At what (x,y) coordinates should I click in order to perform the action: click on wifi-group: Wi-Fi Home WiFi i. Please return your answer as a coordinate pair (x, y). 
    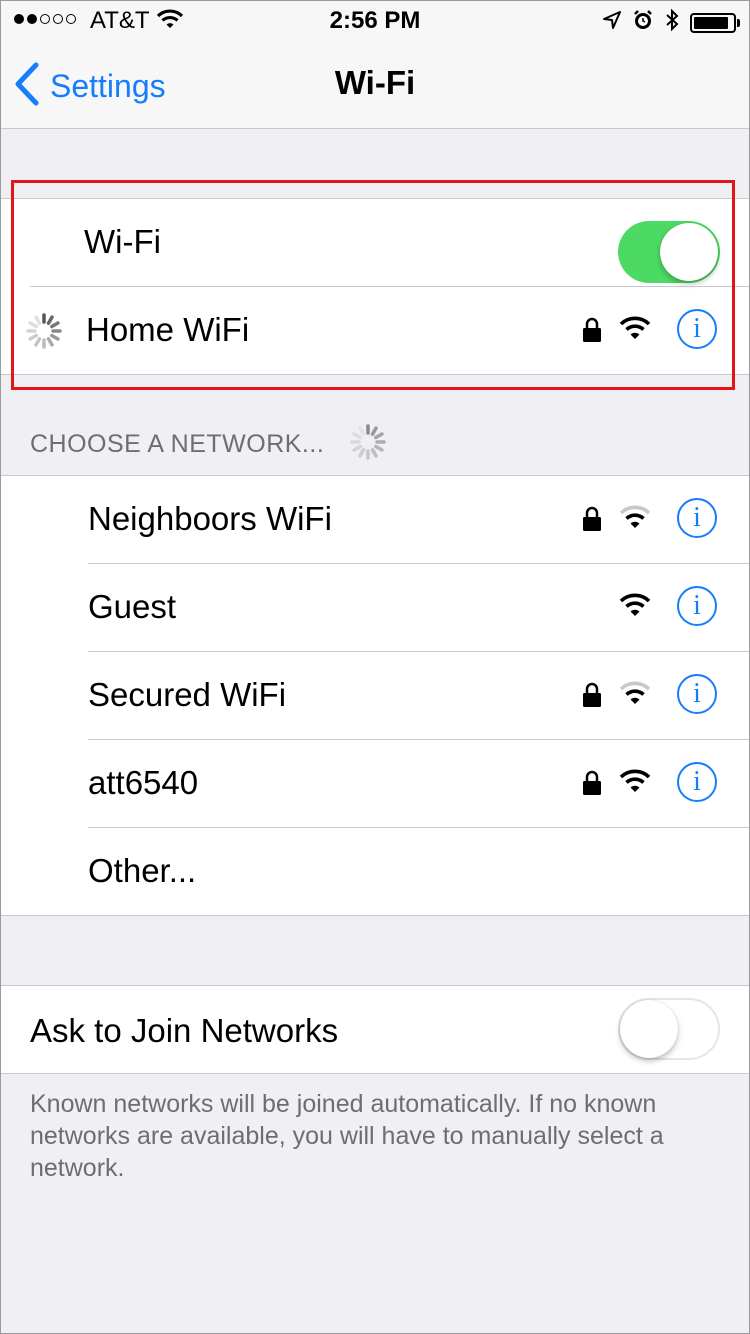
    Looking at the image, I should click on (375, 286).